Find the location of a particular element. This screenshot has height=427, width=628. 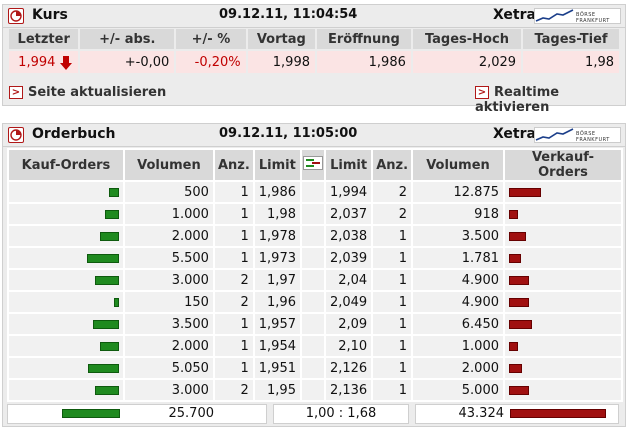

ask-limit: 2,039 is located at coordinates (348, 258).